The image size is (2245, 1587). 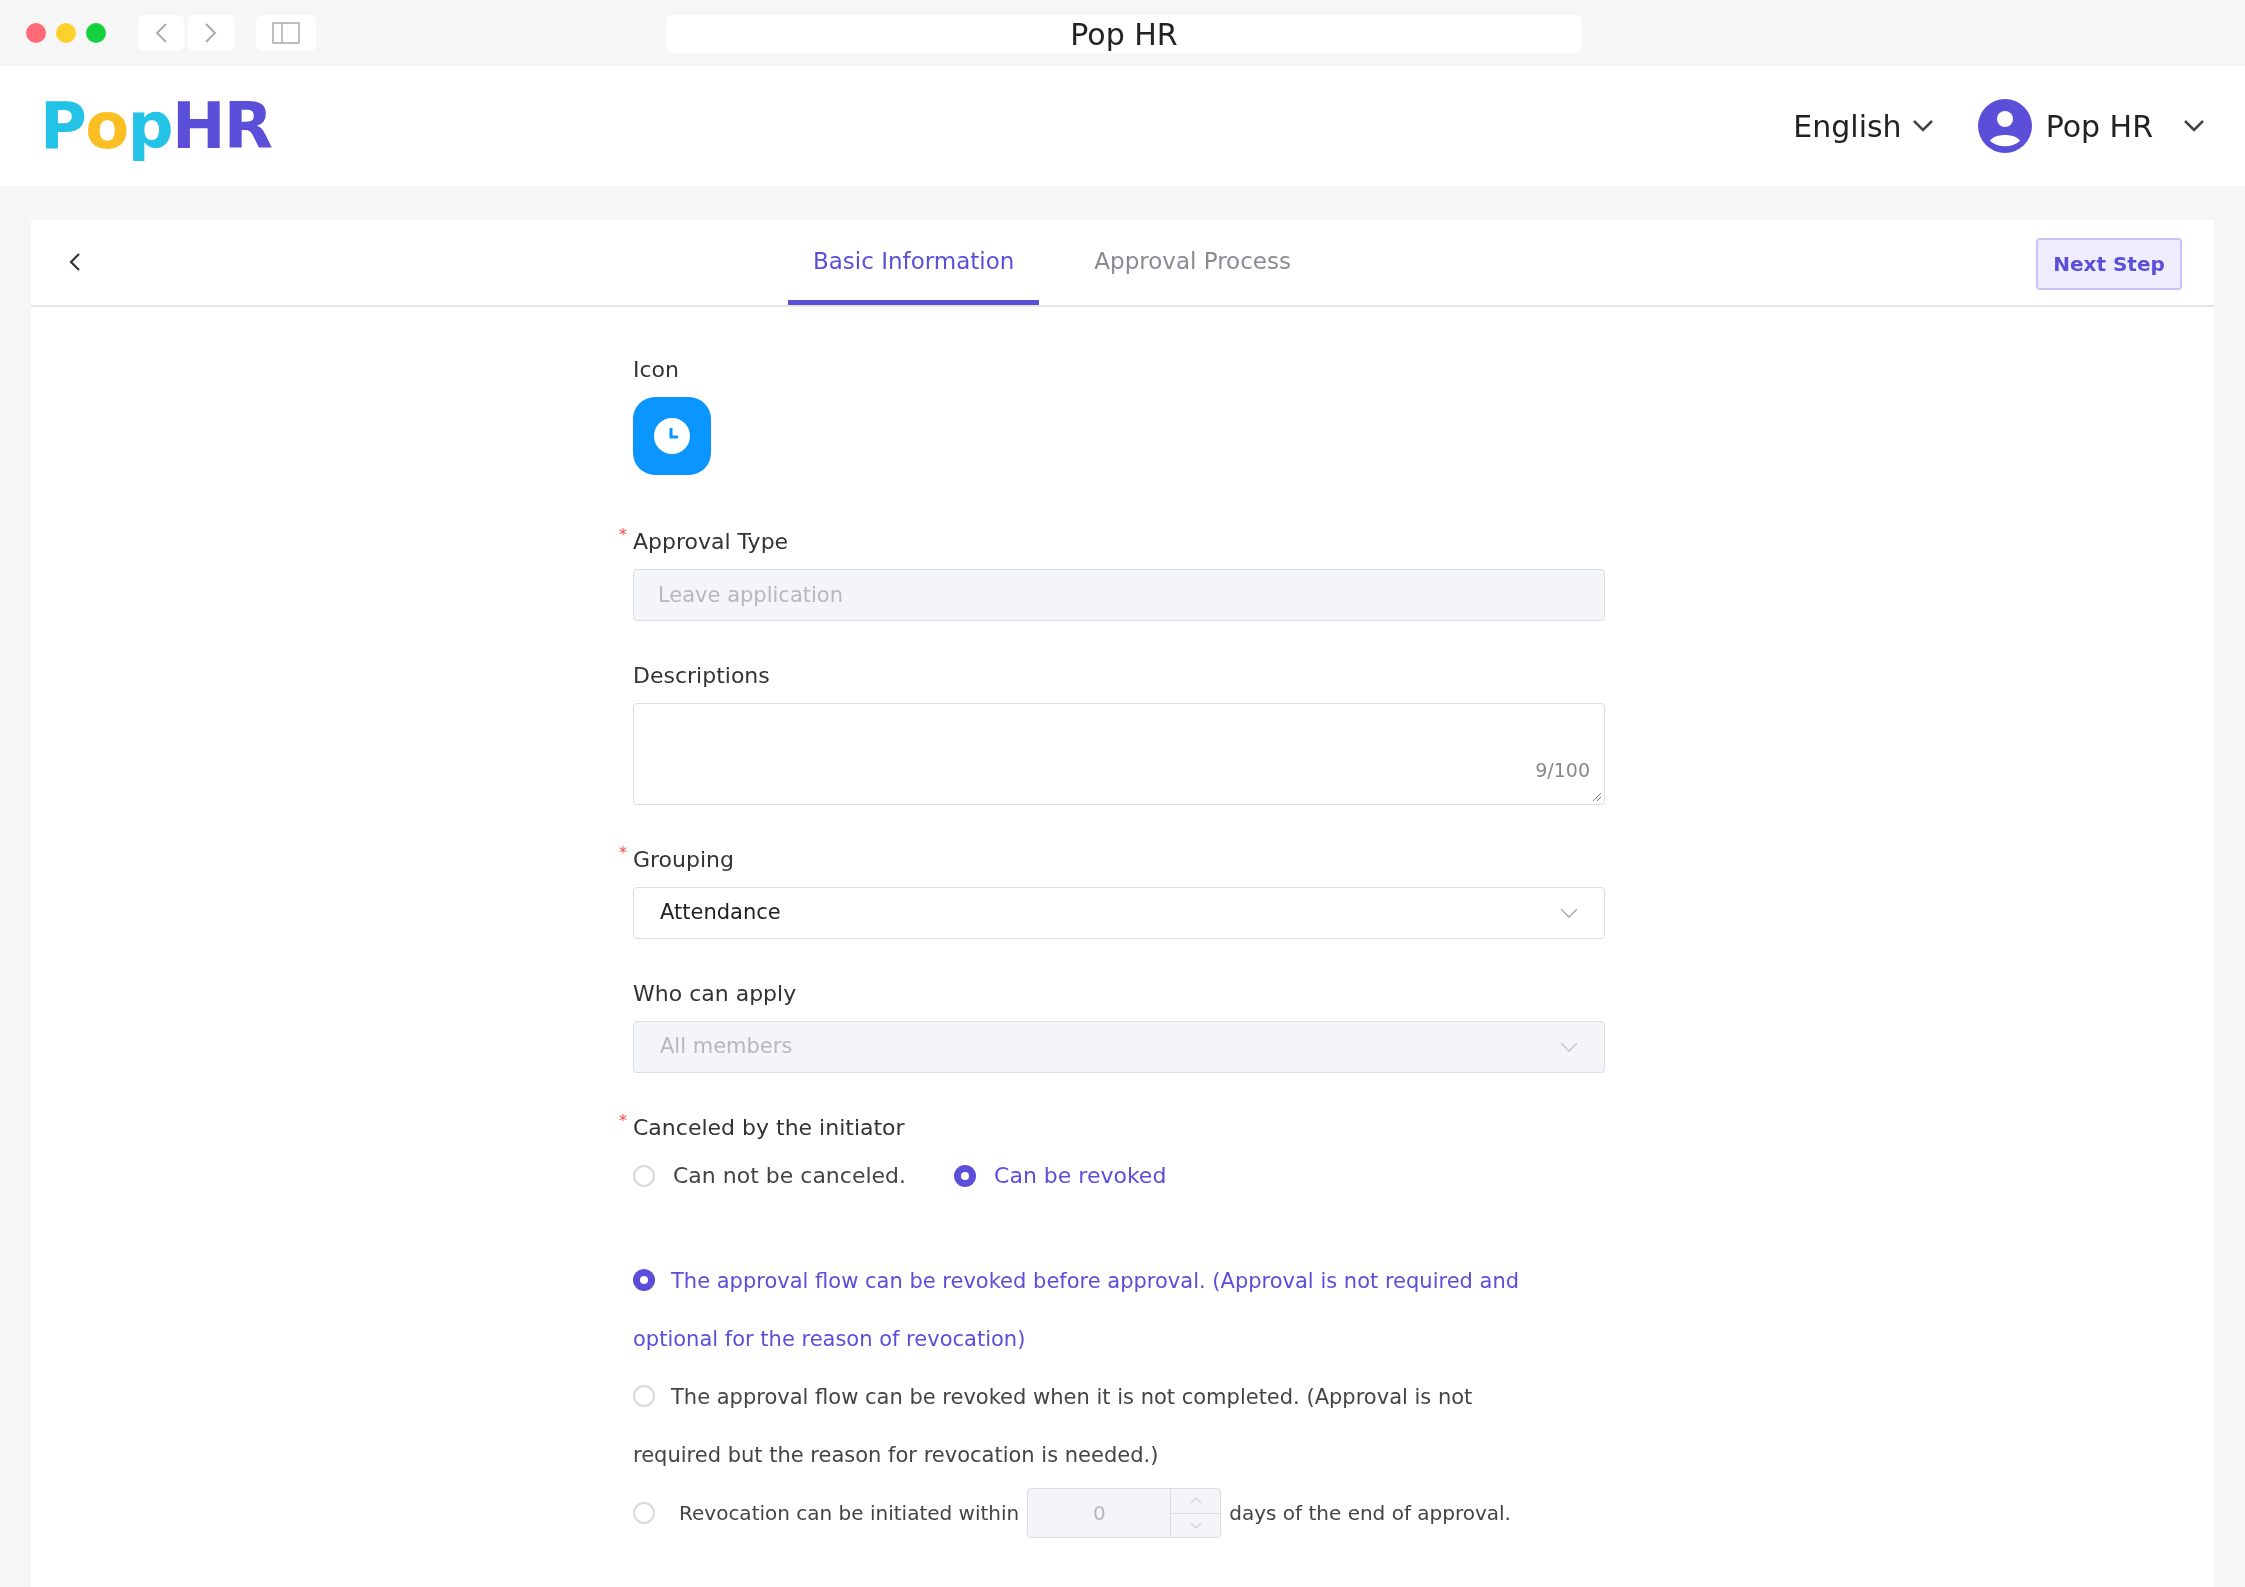 What do you see at coordinates (2004, 126) in the screenshot?
I see `avatar-icon` at bounding box center [2004, 126].